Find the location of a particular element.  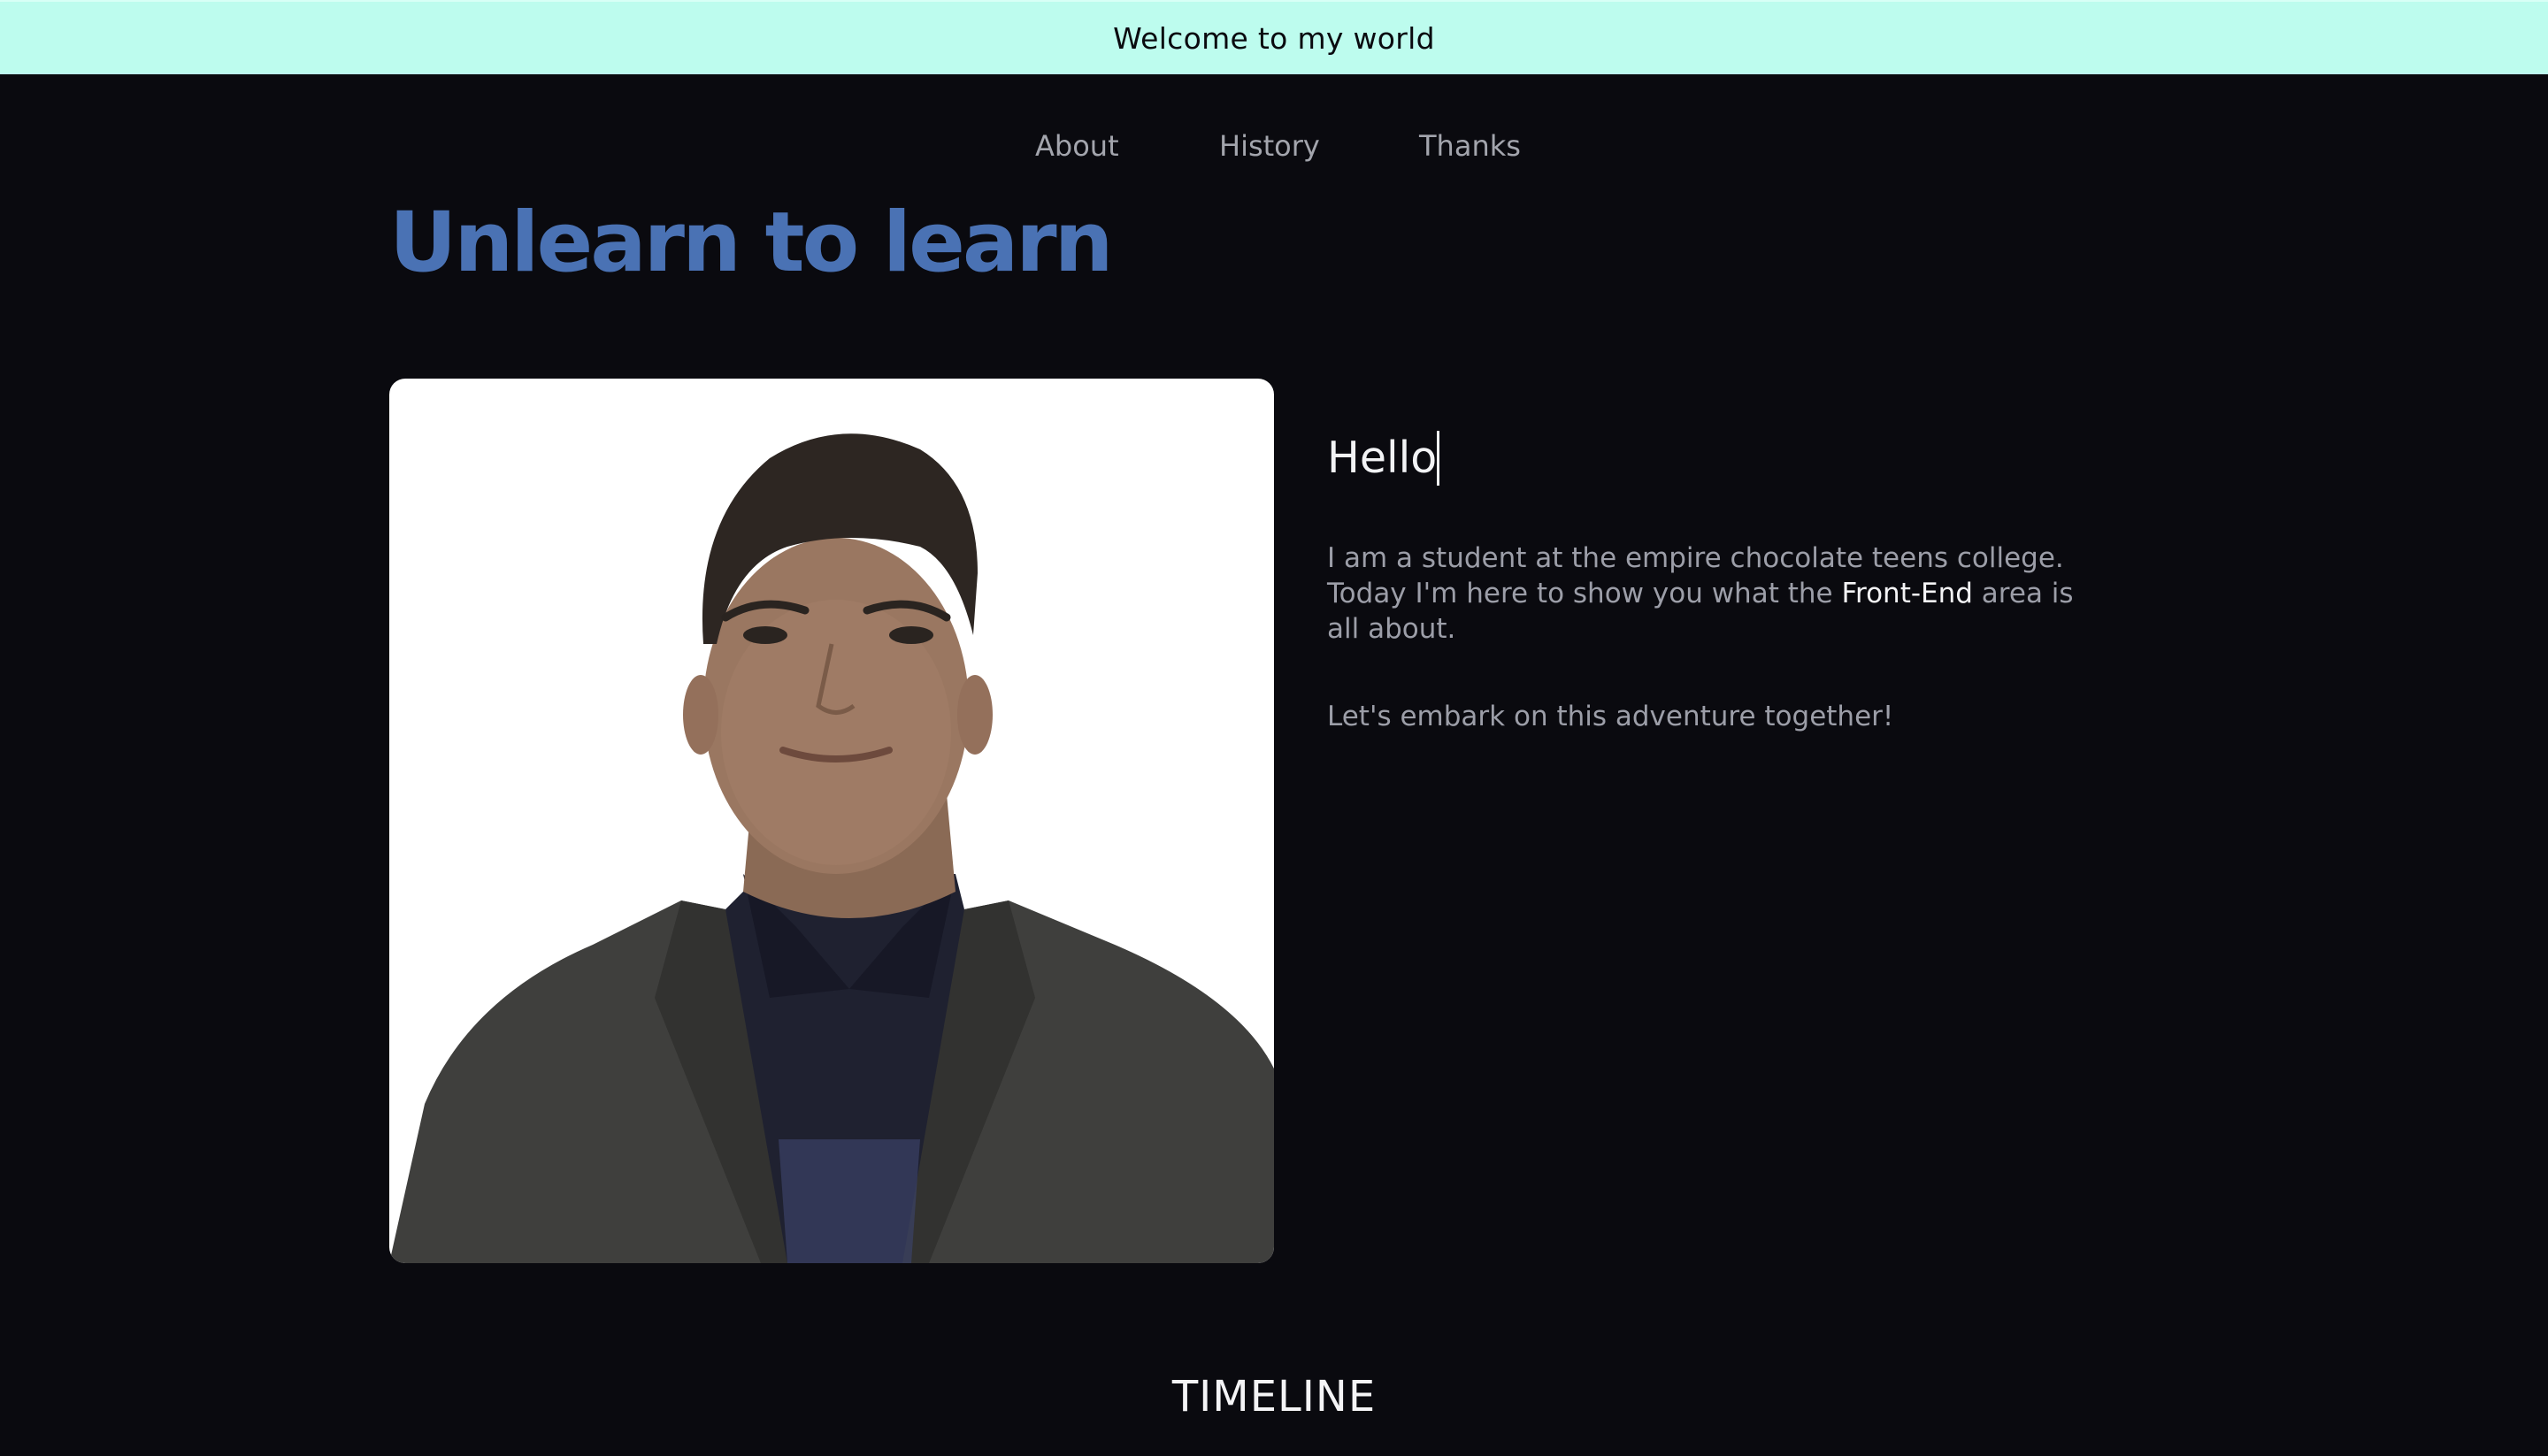

main-nav: About History Thanks is located at coordinates (1274, 146).